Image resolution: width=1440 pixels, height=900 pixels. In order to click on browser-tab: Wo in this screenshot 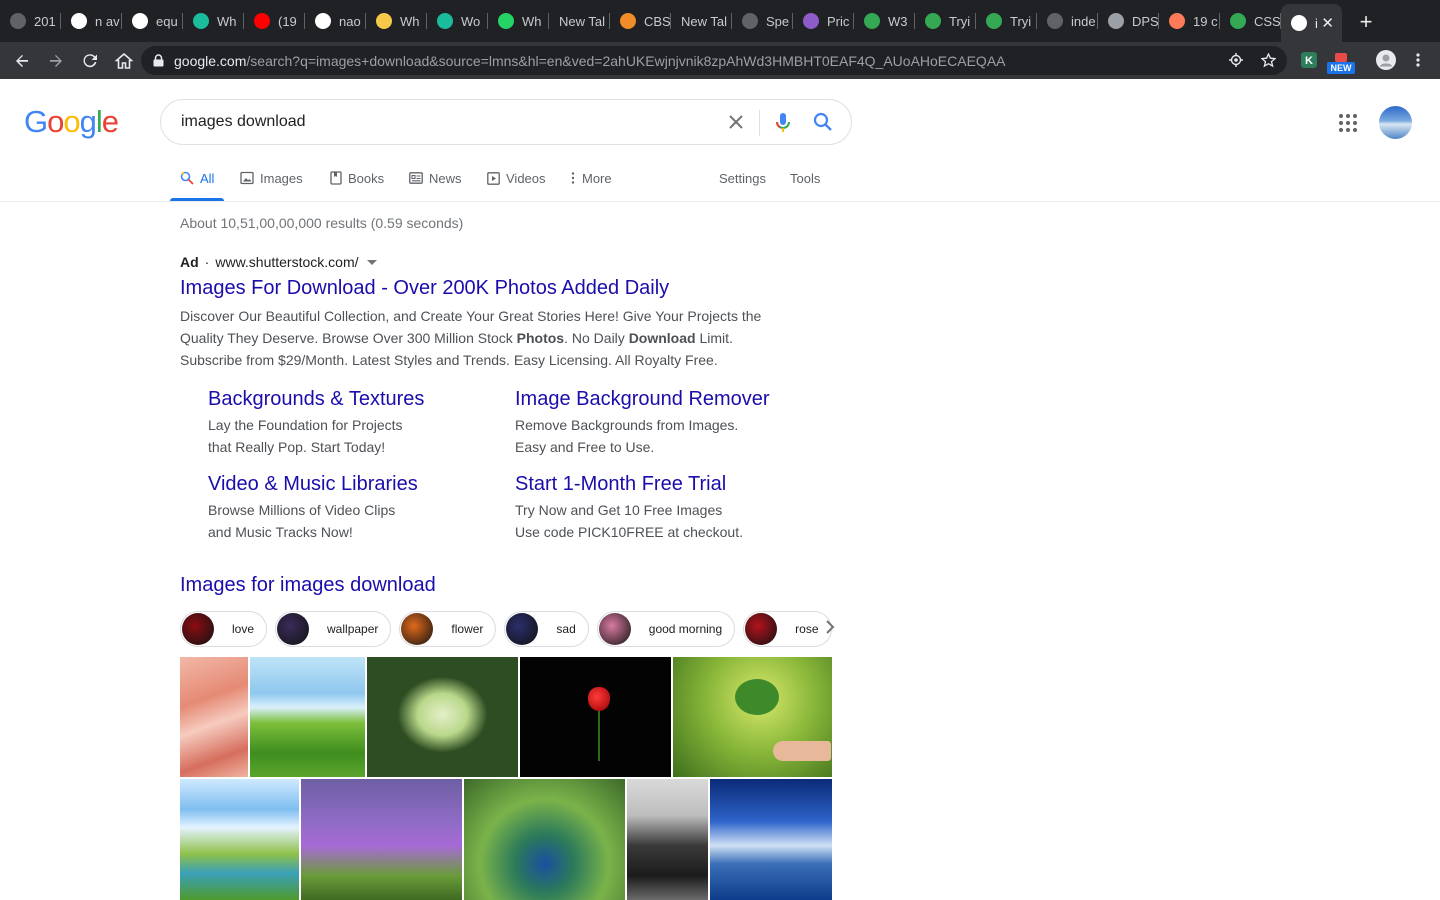, I will do `click(457, 21)`.